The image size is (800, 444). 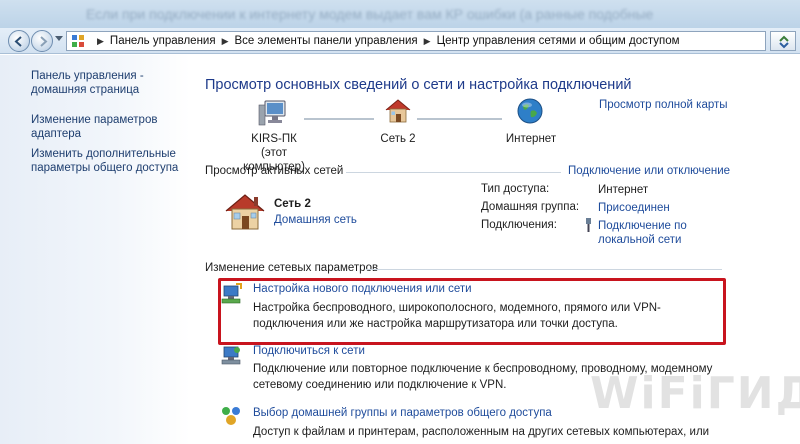 I want to click on prop-homegroup-label: Домашняя группа:, so click(x=530, y=207).